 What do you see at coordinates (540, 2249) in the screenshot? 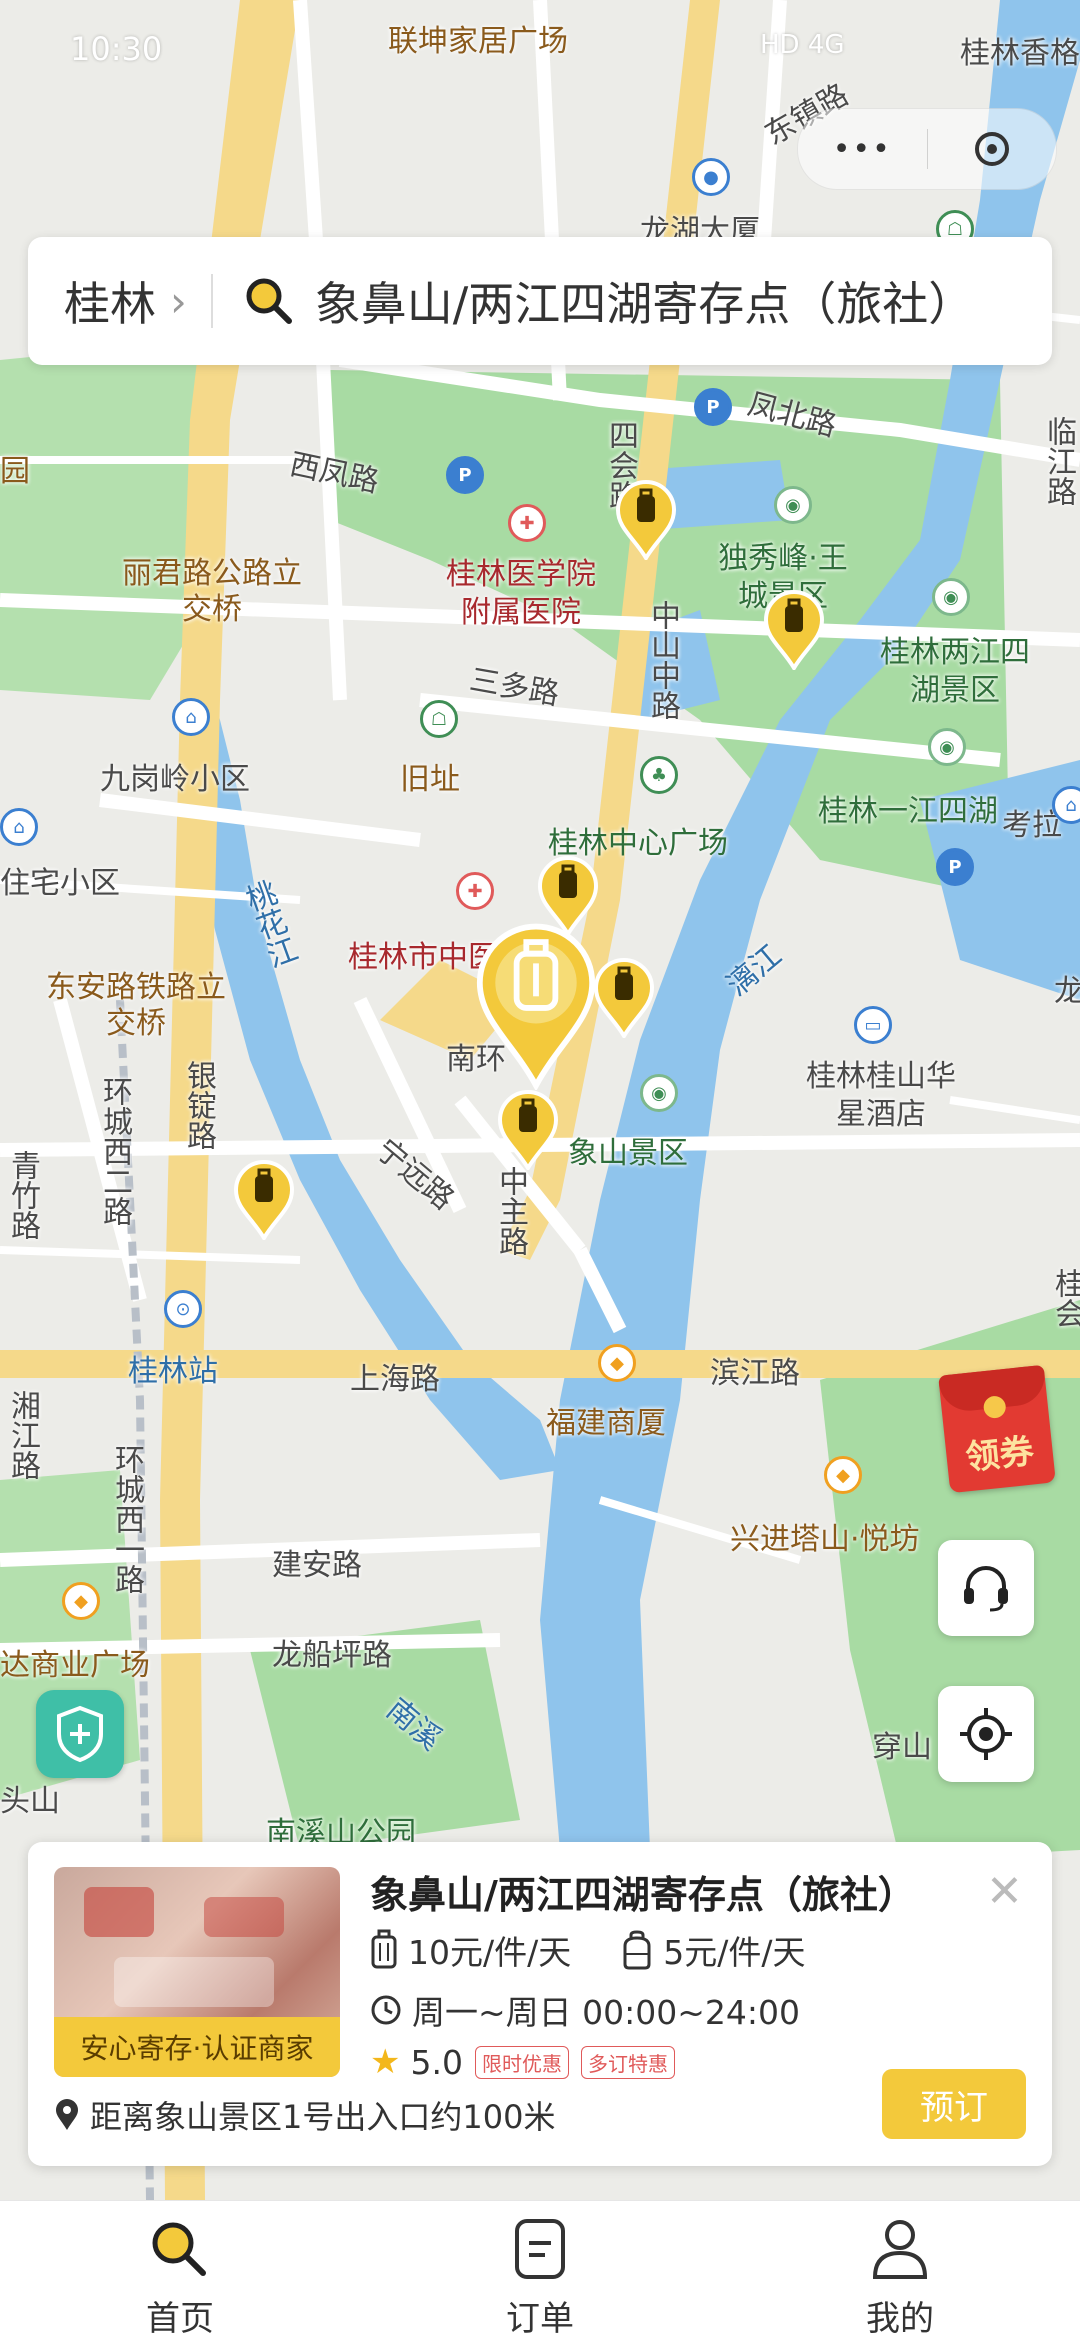
I see `order-icon` at bounding box center [540, 2249].